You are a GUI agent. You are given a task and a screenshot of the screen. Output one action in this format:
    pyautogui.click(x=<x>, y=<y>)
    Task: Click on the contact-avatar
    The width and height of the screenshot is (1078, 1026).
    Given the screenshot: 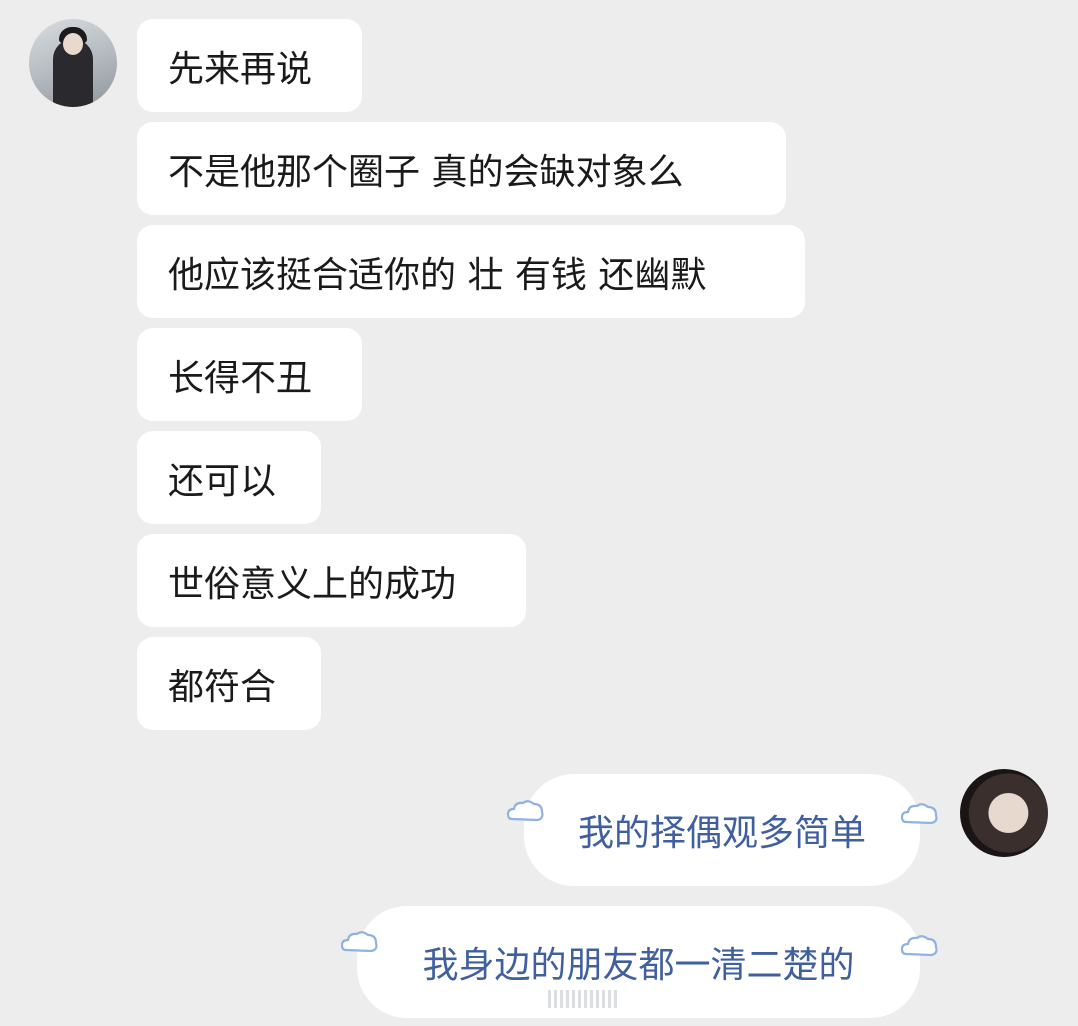 What is the action you would take?
    pyautogui.click(x=73, y=63)
    